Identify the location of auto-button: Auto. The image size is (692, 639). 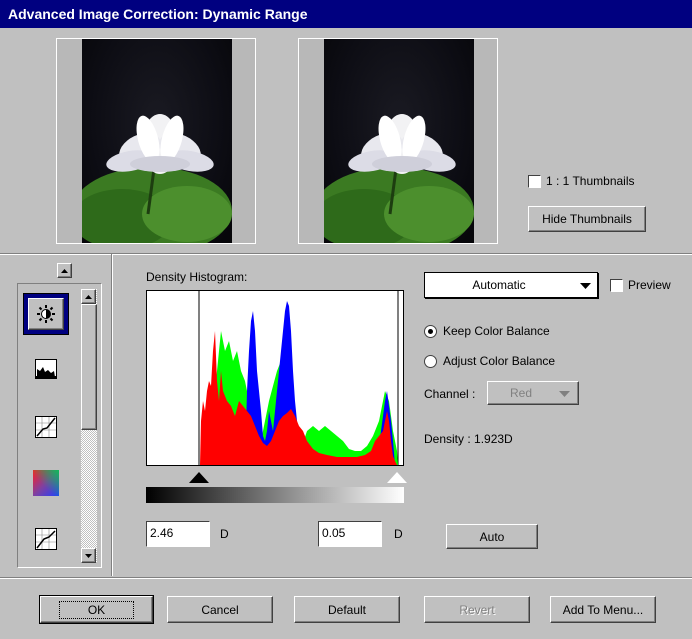
(492, 536).